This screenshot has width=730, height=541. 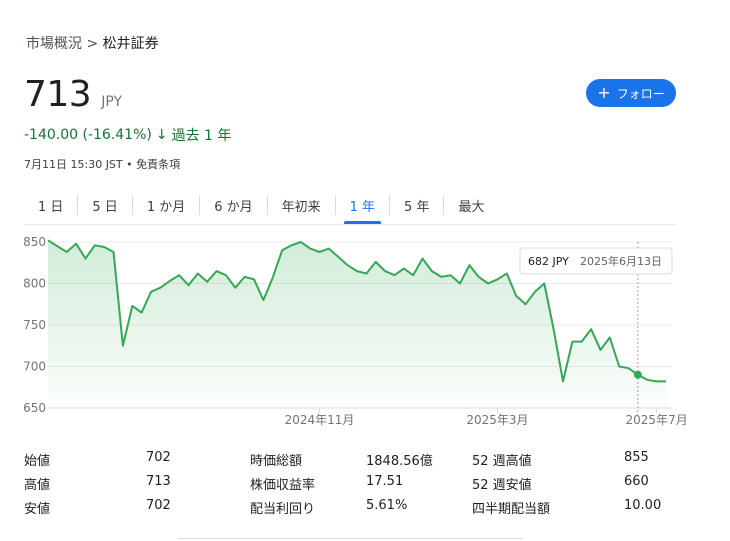 I want to click on stat-value: 17.51, so click(x=385, y=481).